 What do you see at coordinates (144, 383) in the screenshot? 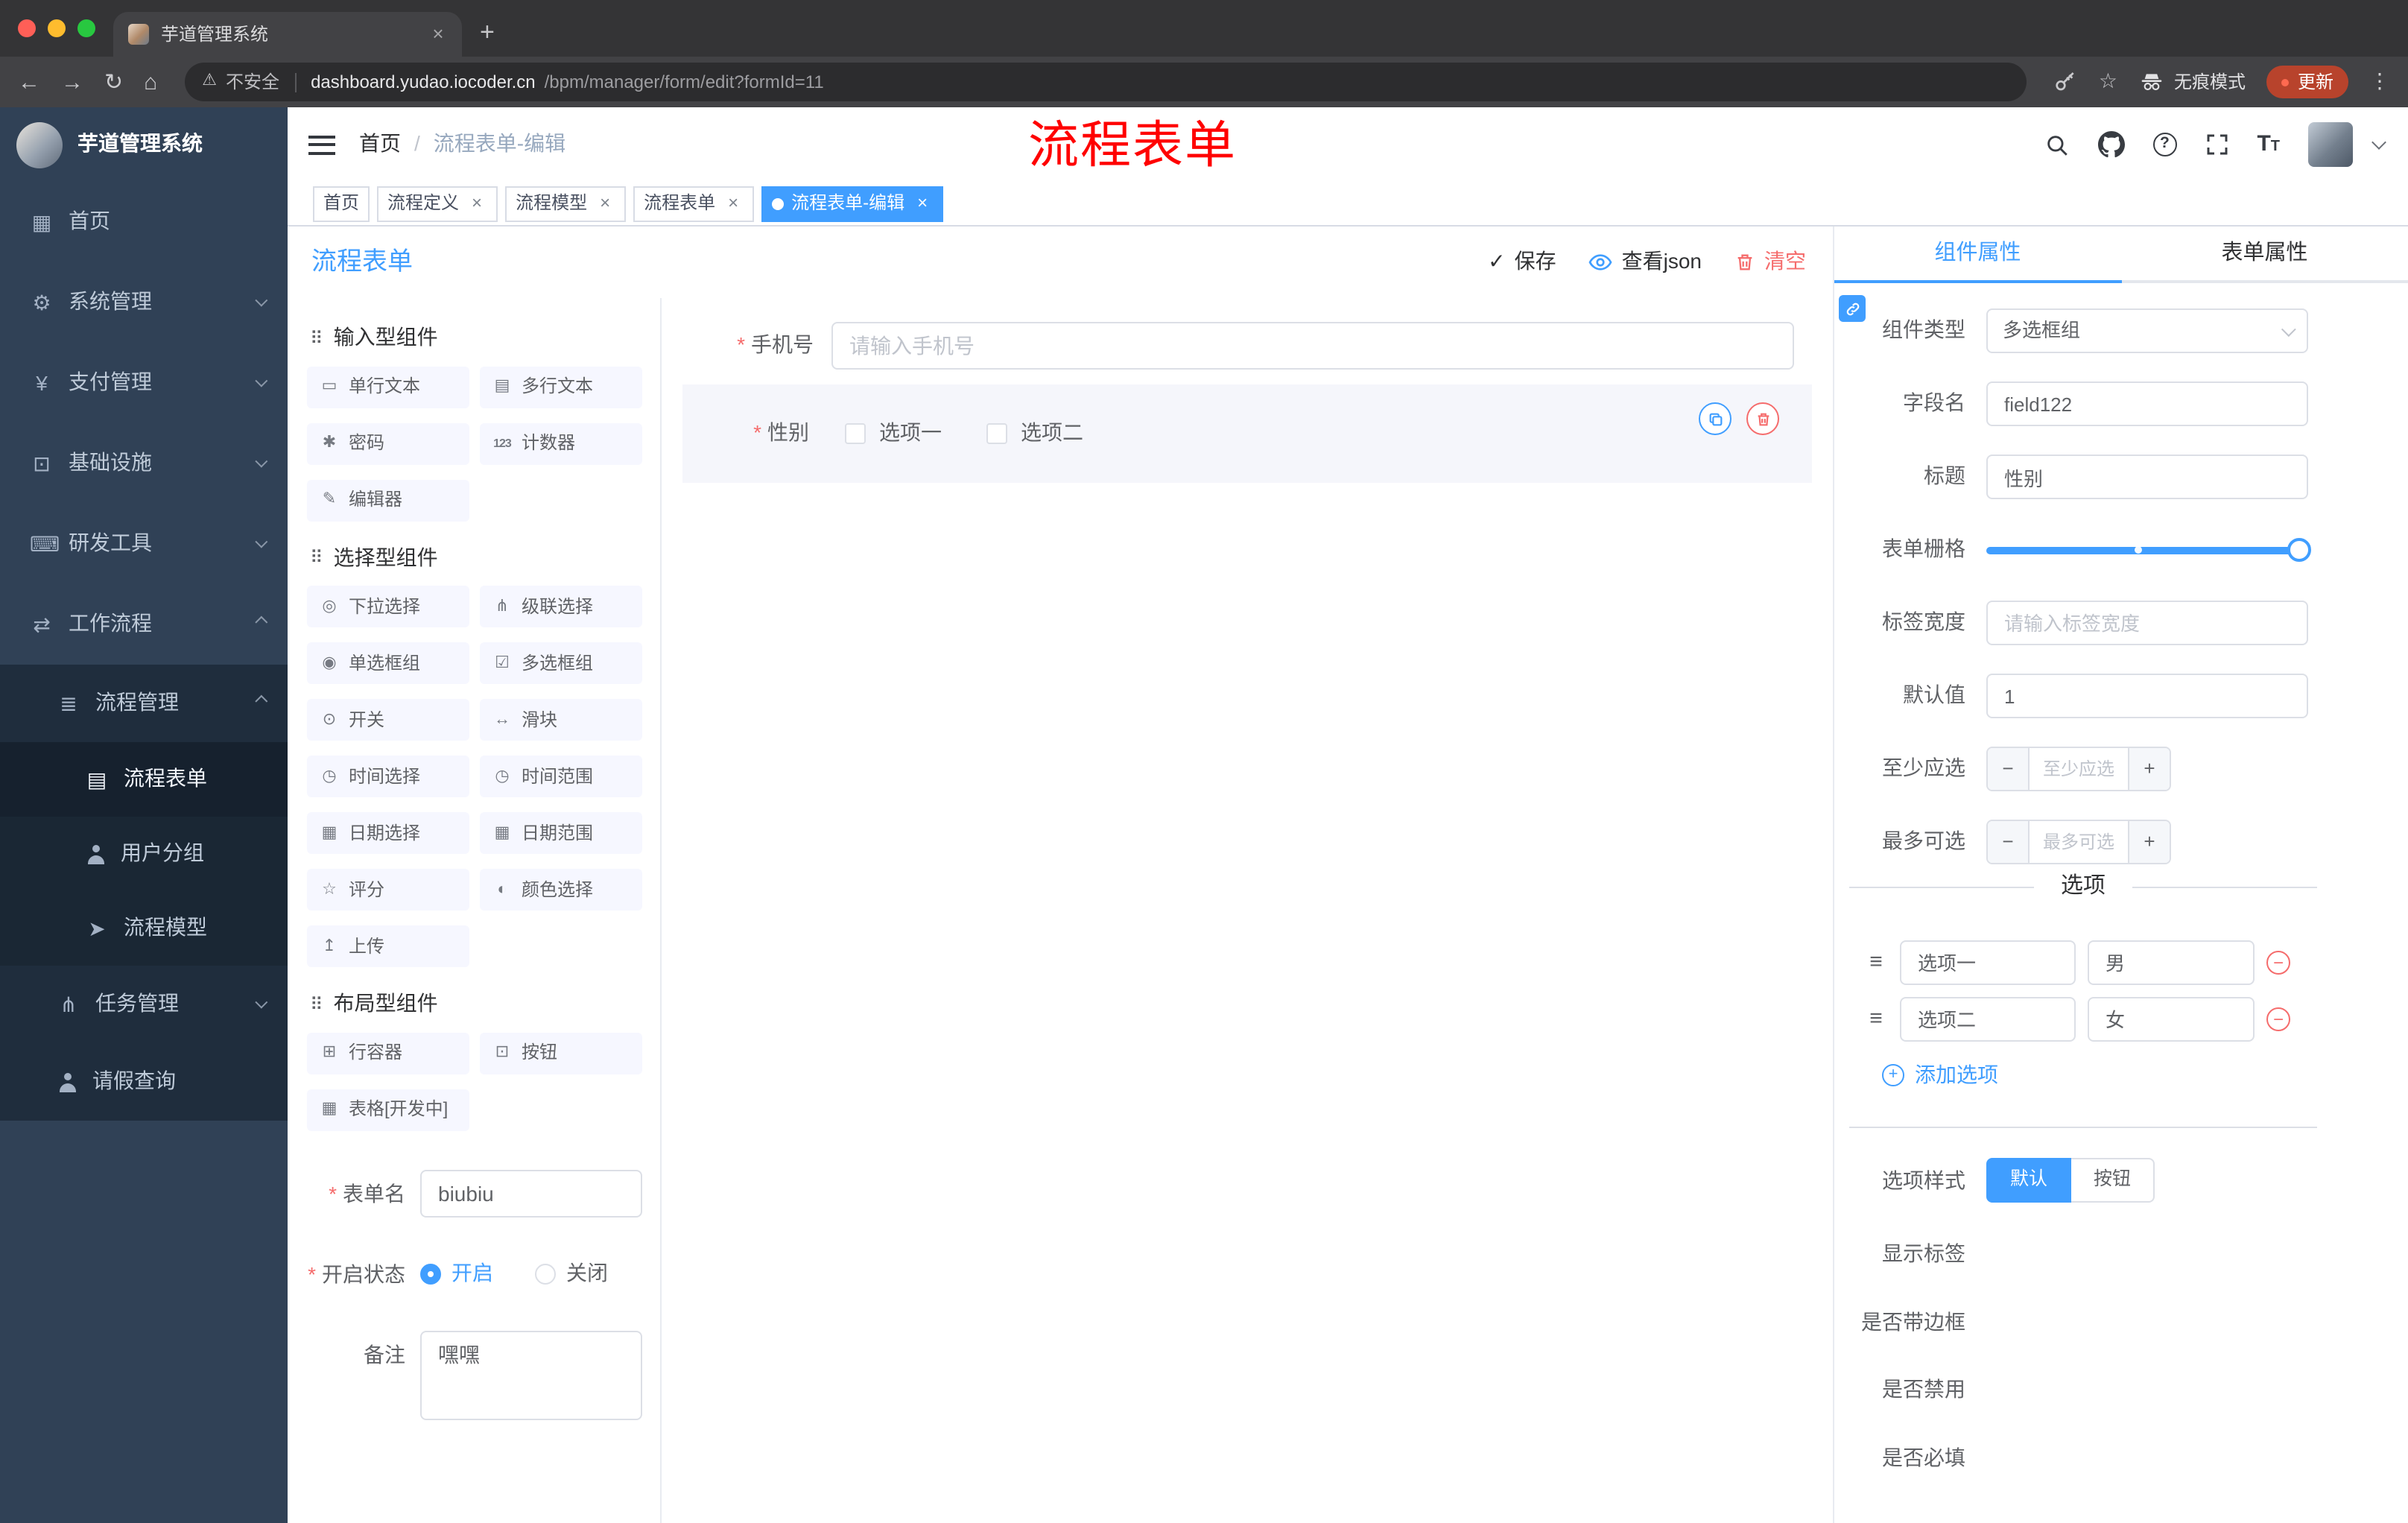
I see `sidebar-item-payment: ¥ 支付管理` at bounding box center [144, 383].